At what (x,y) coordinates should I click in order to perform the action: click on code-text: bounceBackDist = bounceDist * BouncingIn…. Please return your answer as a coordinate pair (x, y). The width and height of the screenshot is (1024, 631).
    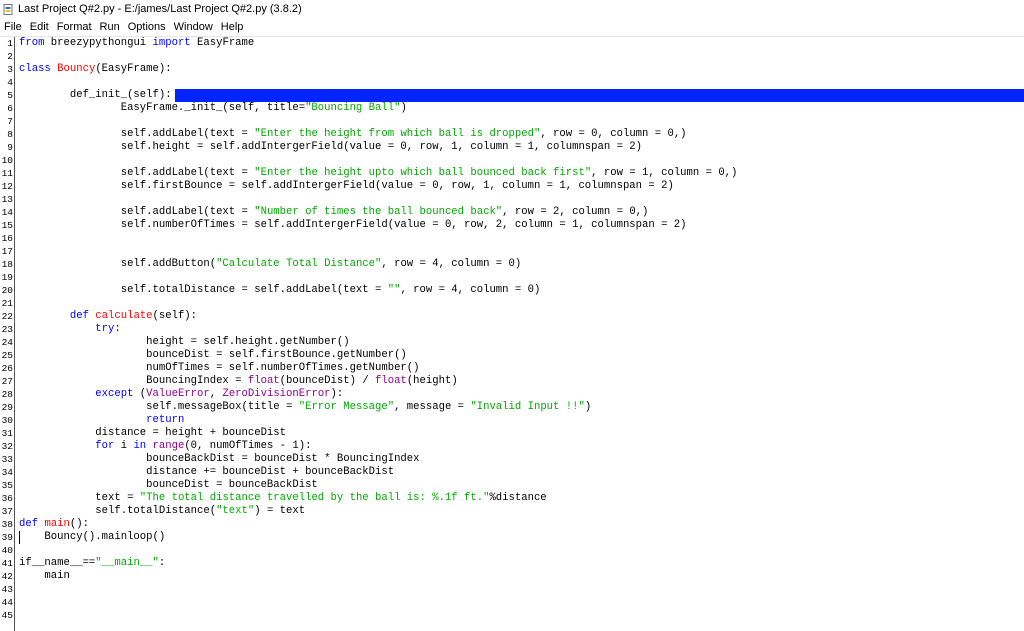
    Looking at the image, I should click on (219, 459).